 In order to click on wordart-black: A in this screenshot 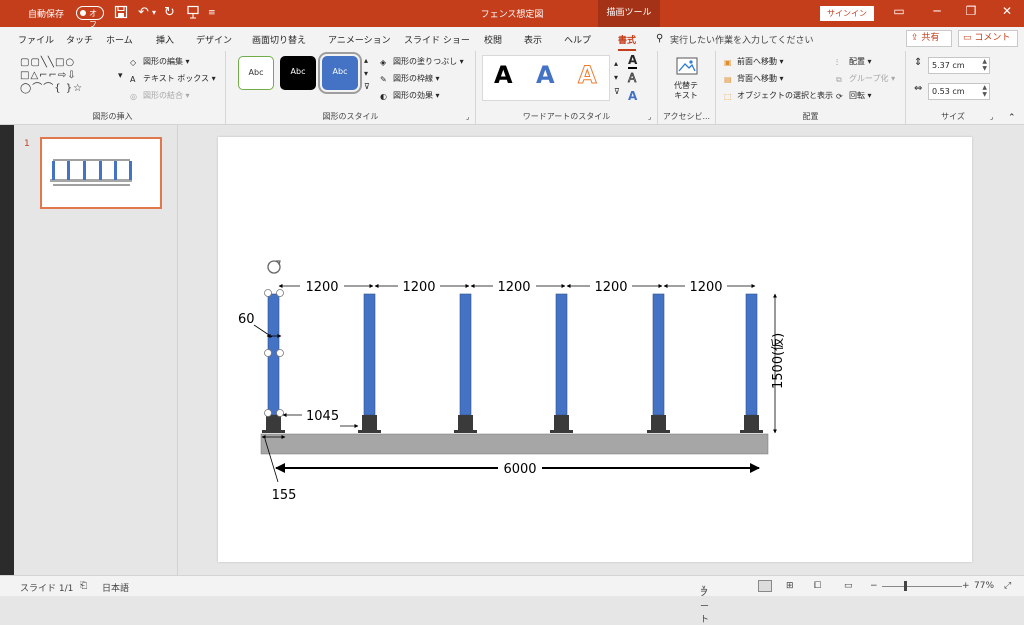, I will do `click(503, 75)`.